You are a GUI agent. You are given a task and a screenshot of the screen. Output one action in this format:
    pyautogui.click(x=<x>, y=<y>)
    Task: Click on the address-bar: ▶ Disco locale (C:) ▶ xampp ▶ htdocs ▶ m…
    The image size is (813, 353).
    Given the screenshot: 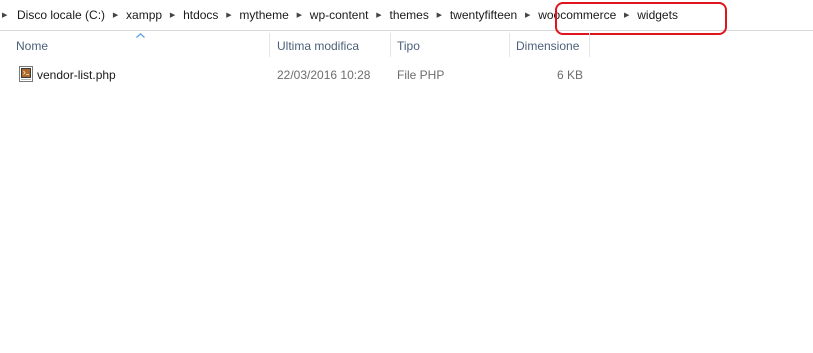 What is the action you would take?
    pyautogui.click(x=406, y=15)
    